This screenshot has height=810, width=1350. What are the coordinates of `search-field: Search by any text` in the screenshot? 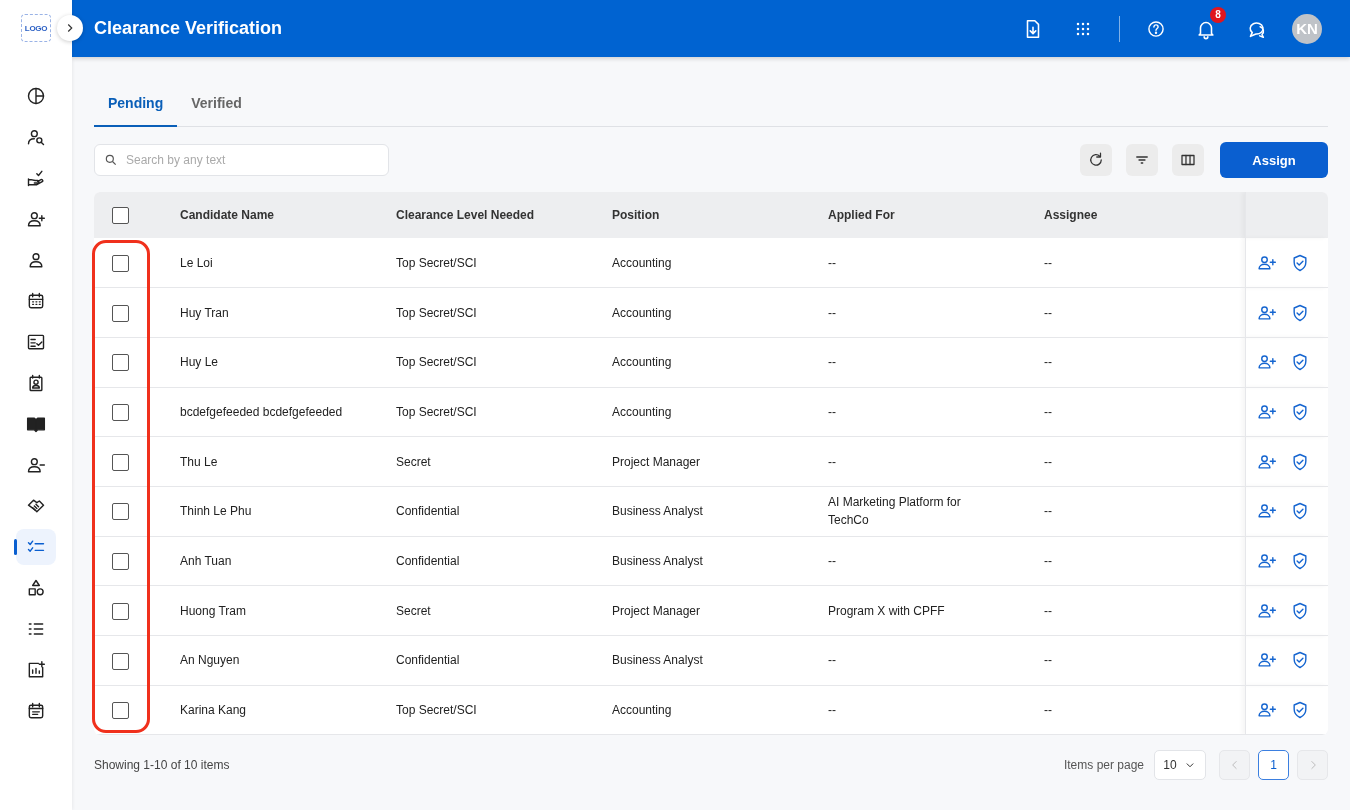 It's located at (241, 160).